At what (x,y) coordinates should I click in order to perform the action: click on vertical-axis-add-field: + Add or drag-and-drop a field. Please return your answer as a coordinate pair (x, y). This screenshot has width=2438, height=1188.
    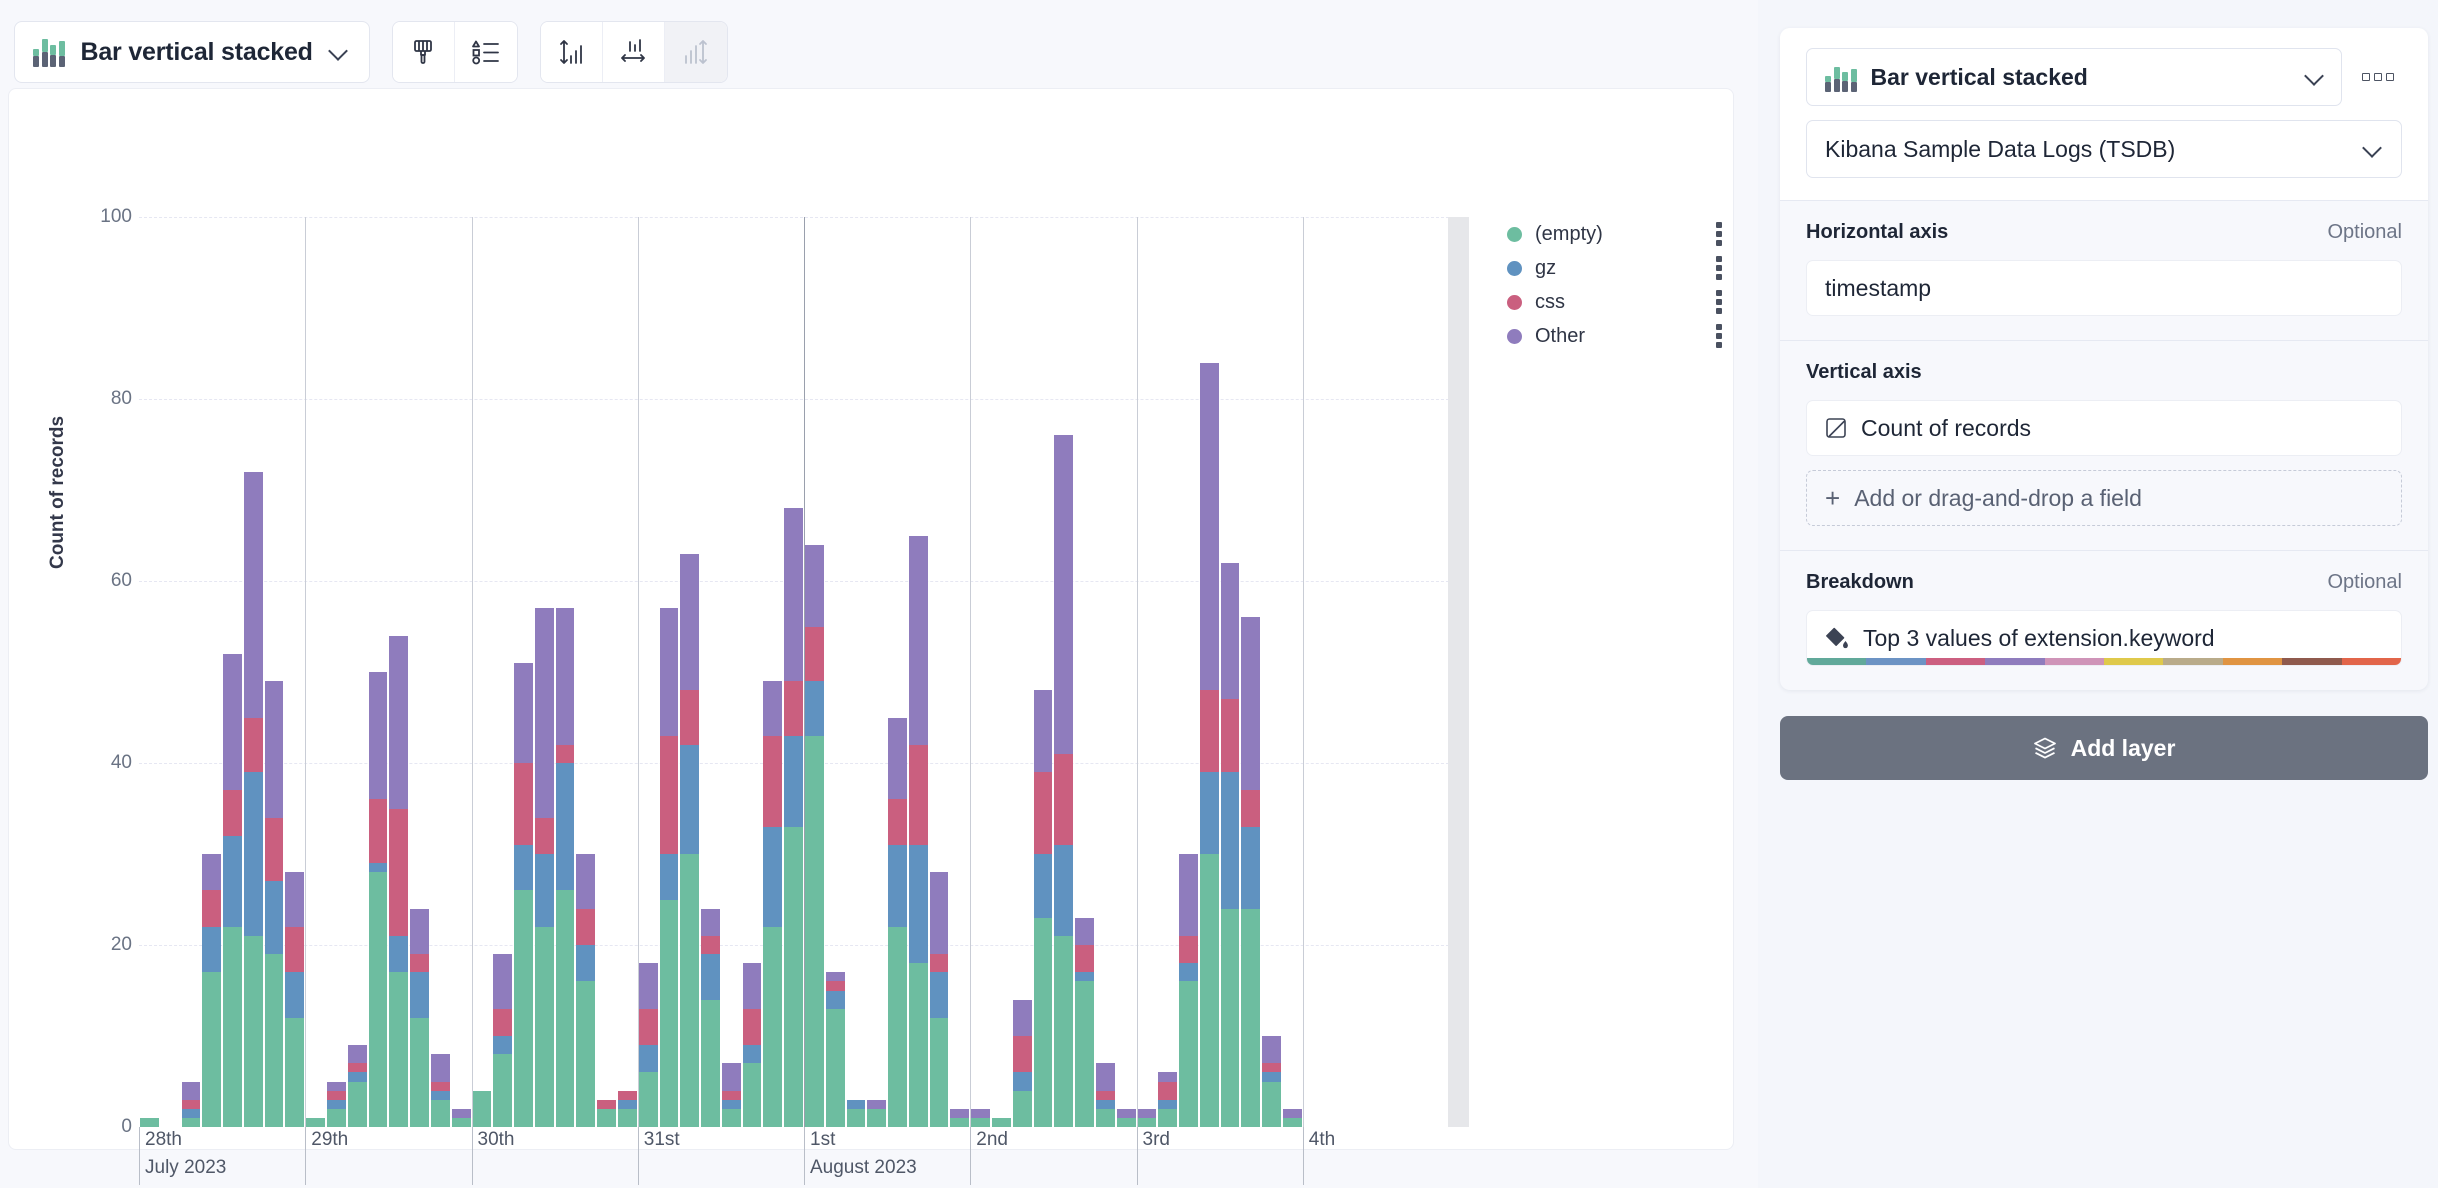
    Looking at the image, I should click on (2104, 498).